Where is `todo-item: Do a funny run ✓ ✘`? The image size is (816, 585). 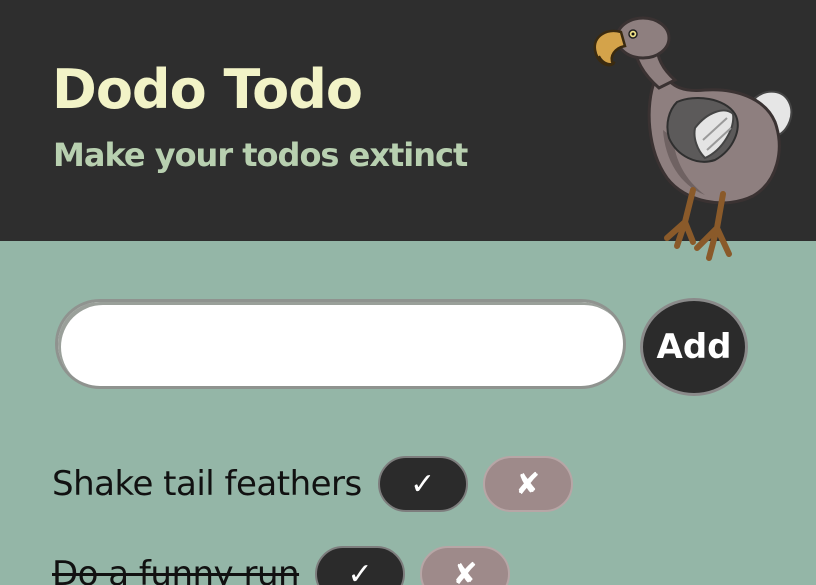 todo-item: Do a funny run ✓ ✘ is located at coordinates (288, 565).